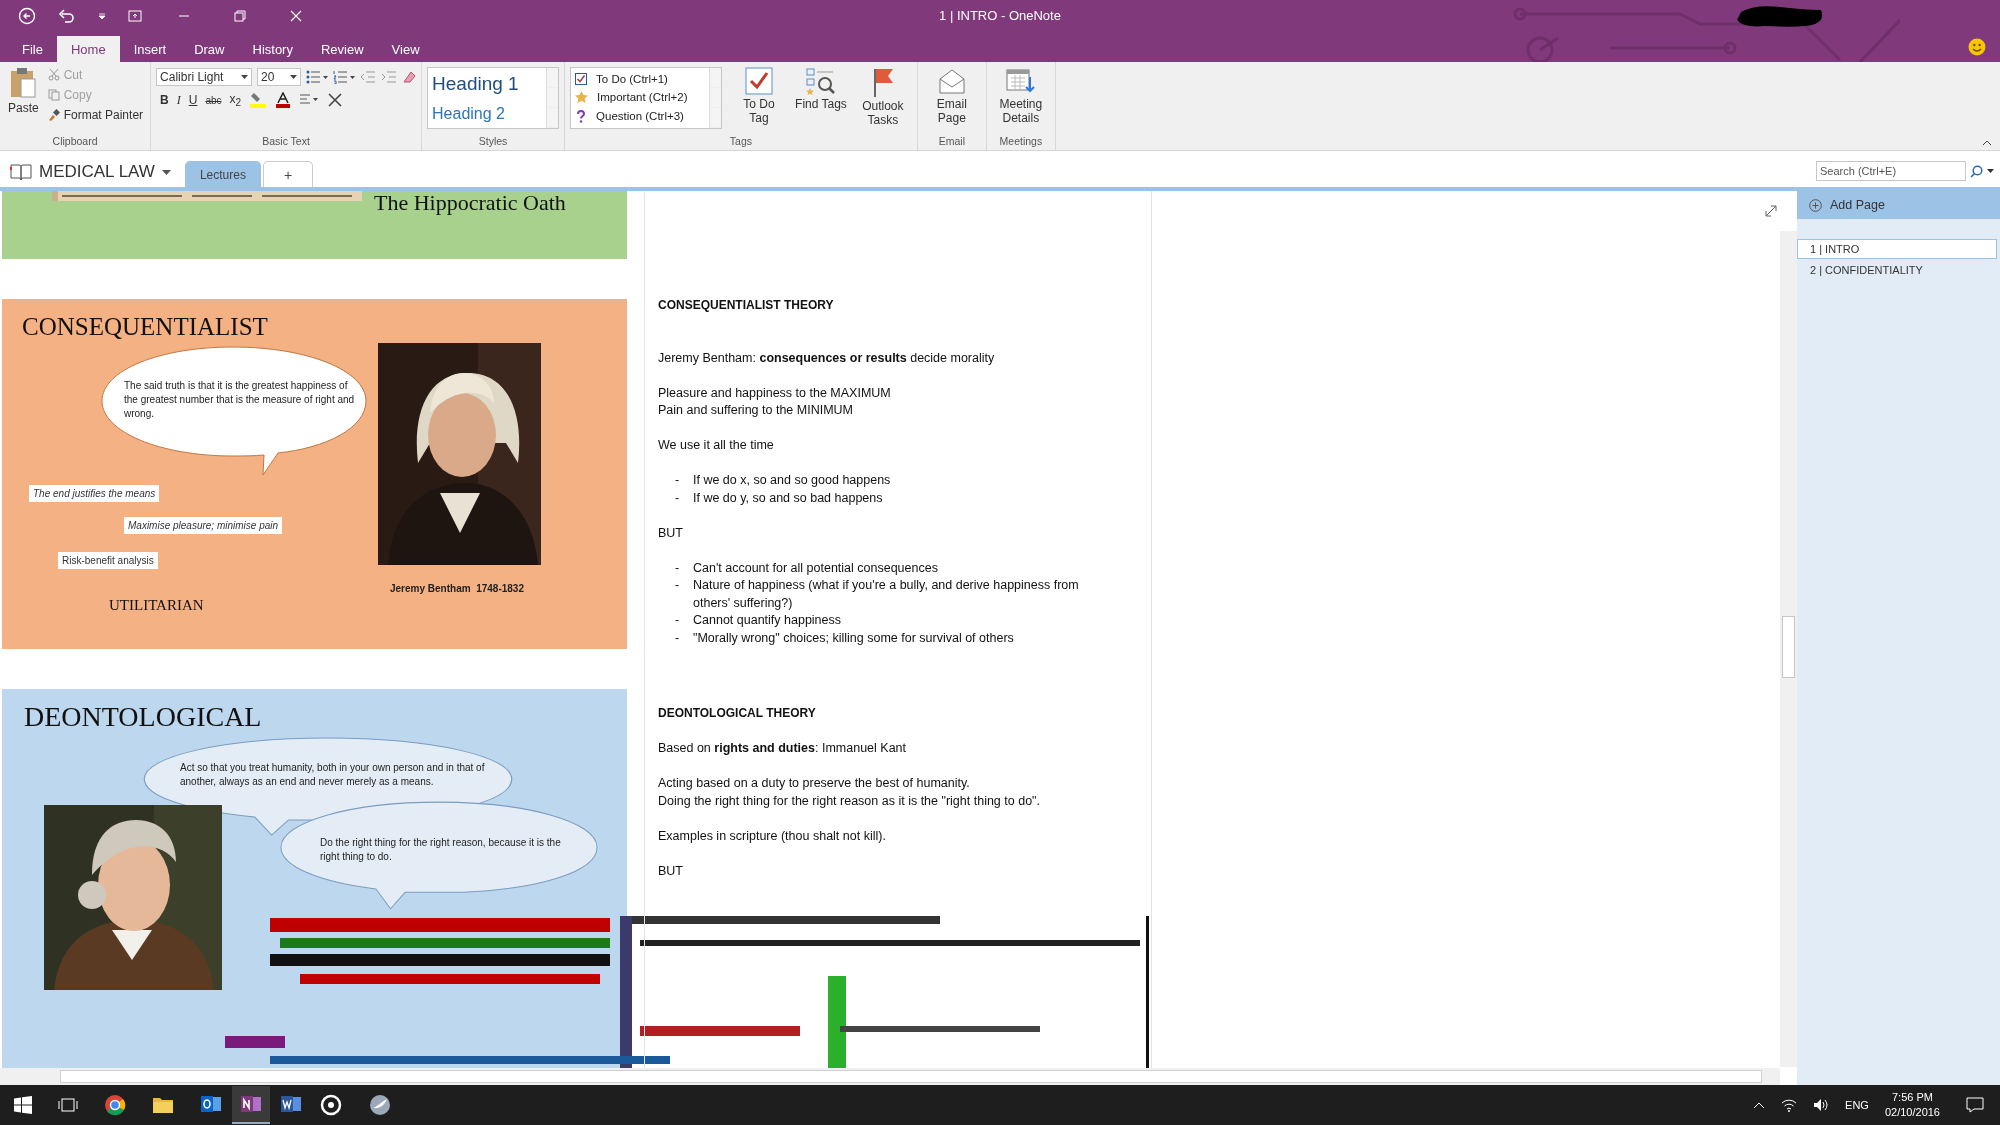 Image resolution: width=2000 pixels, height=1125 pixels. Describe the element at coordinates (640, 79) in the screenshot. I see `tag-option: To Do (Ctrl+1)` at that location.